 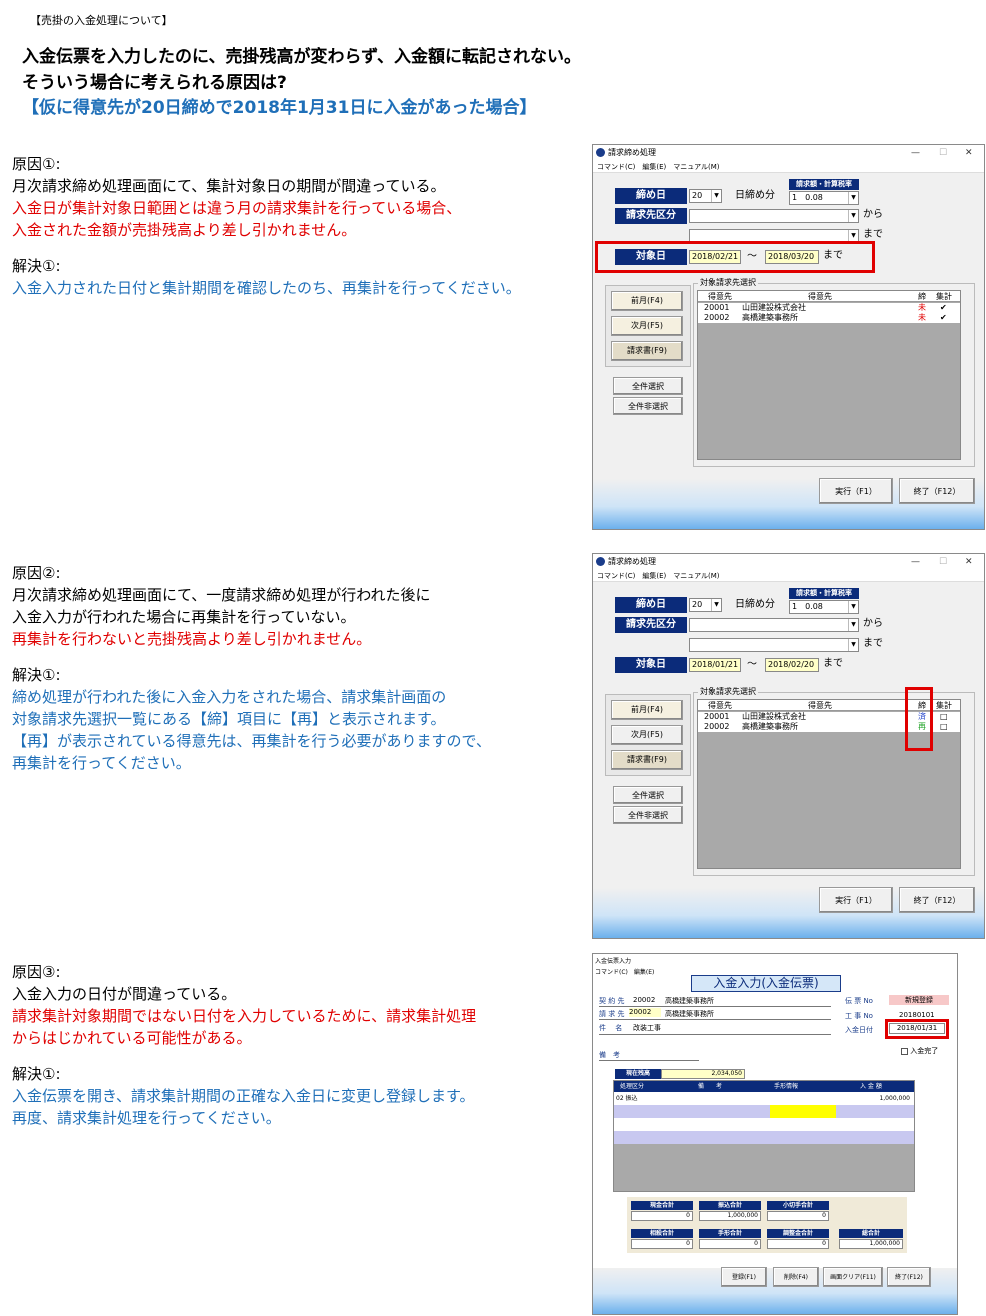 I want to click on headline-2: そういう場合に考えられる原因は?, so click(x=154, y=83).